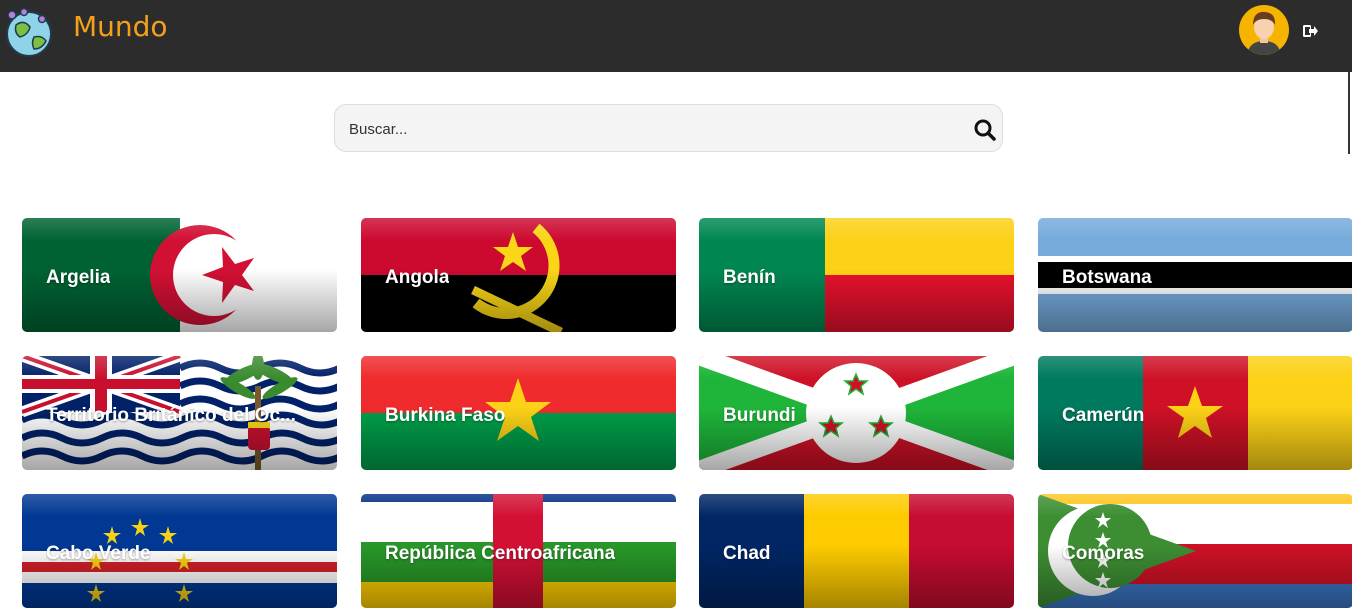  What do you see at coordinates (1195, 551) in the screenshot?
I see `country-card-comoras: Comoras` at bounding box center [1195, 551].